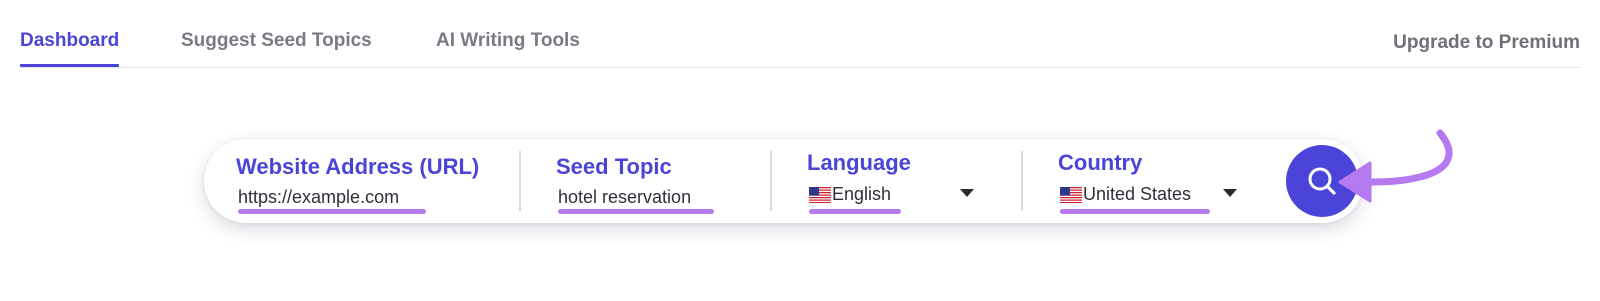  Describe the element at coordinates (70, 48) in the screenshot. I see `tab-dashboard: Dashboard` at that location.